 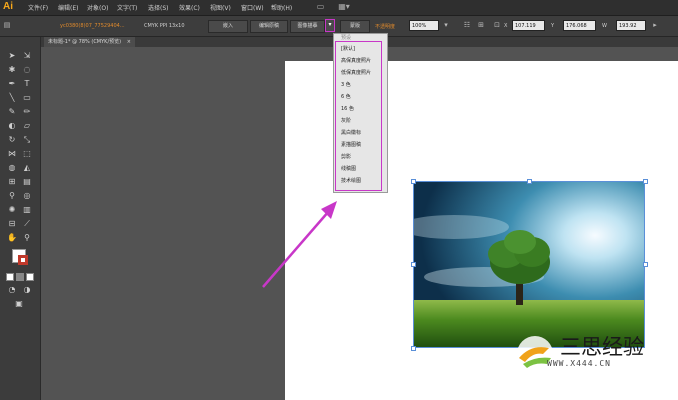 What do you see at coordinates (330, 25) in the screenshot?
I see `trace-preset-dropdown-icon: ▾` at bounding box center [330, 25].